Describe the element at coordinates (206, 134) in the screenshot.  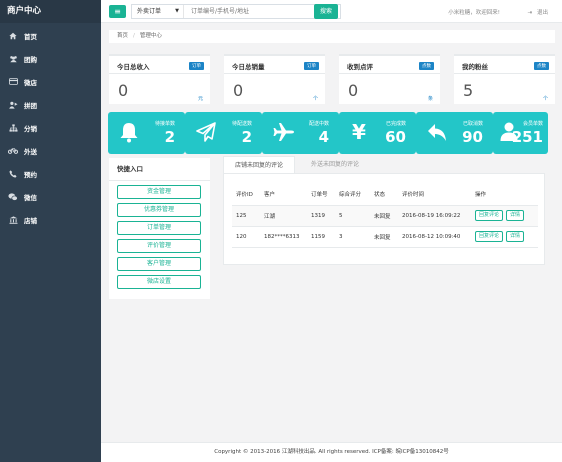
I see `paper-plane-icon` at that location.